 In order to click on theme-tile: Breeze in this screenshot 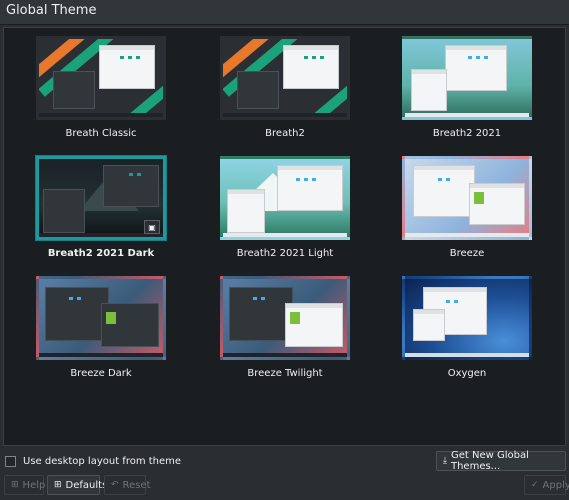, I will do `click(467, 207)`.